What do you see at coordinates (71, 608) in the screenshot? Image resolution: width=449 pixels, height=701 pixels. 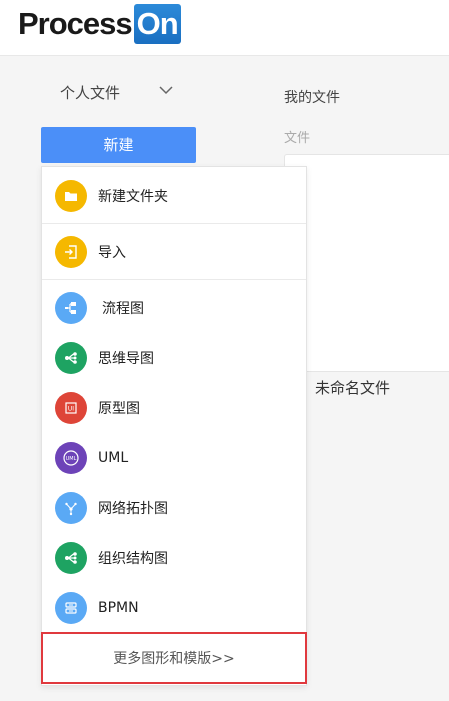 I see `bpmn-icon` at bounding box center [71, 608].